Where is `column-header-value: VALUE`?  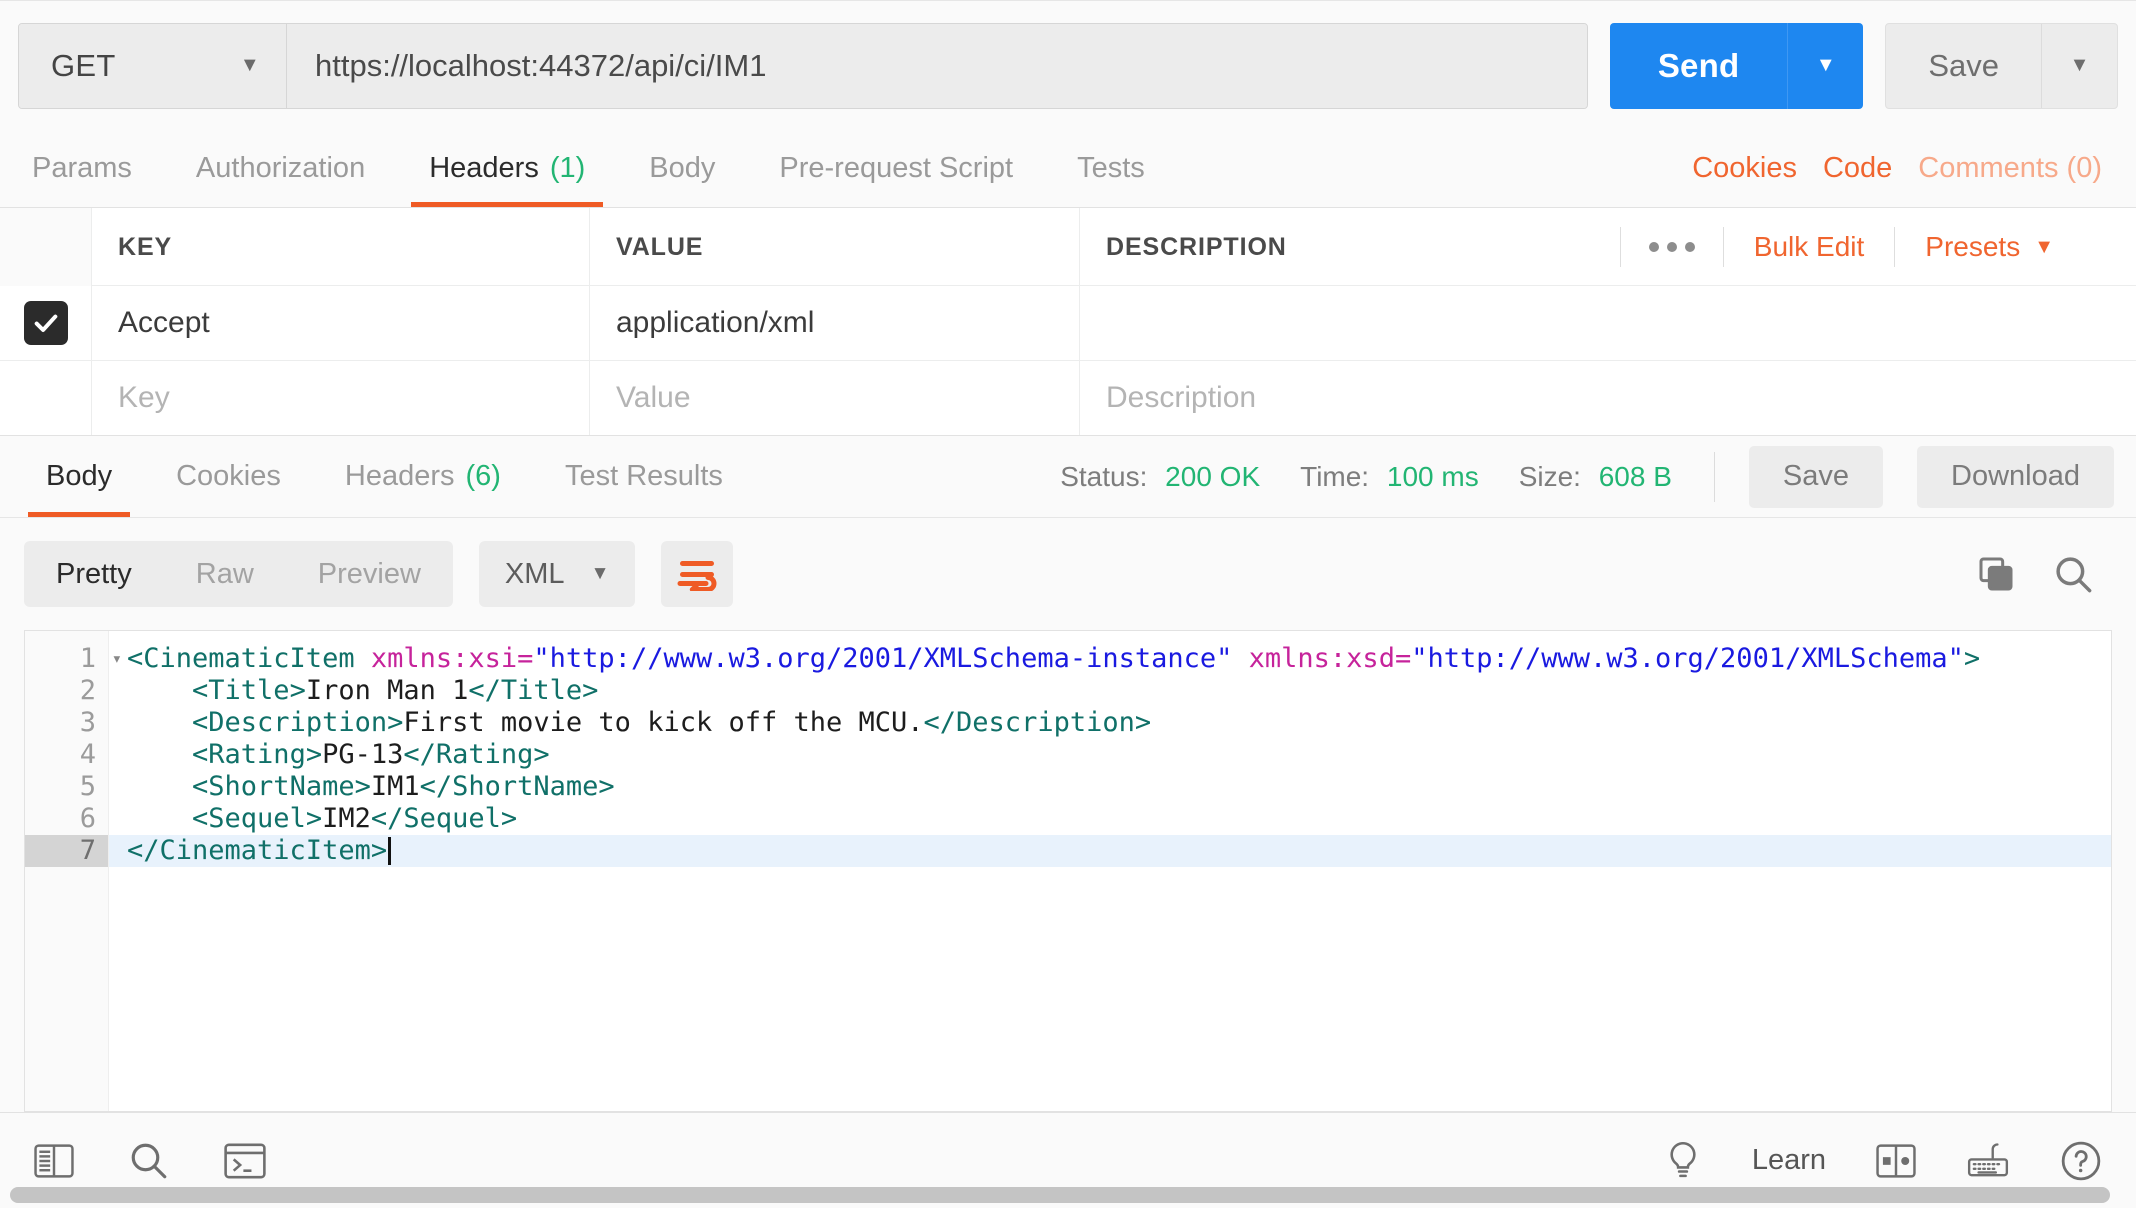 column-header-value: VALUE is located at coordinates (835, 247).